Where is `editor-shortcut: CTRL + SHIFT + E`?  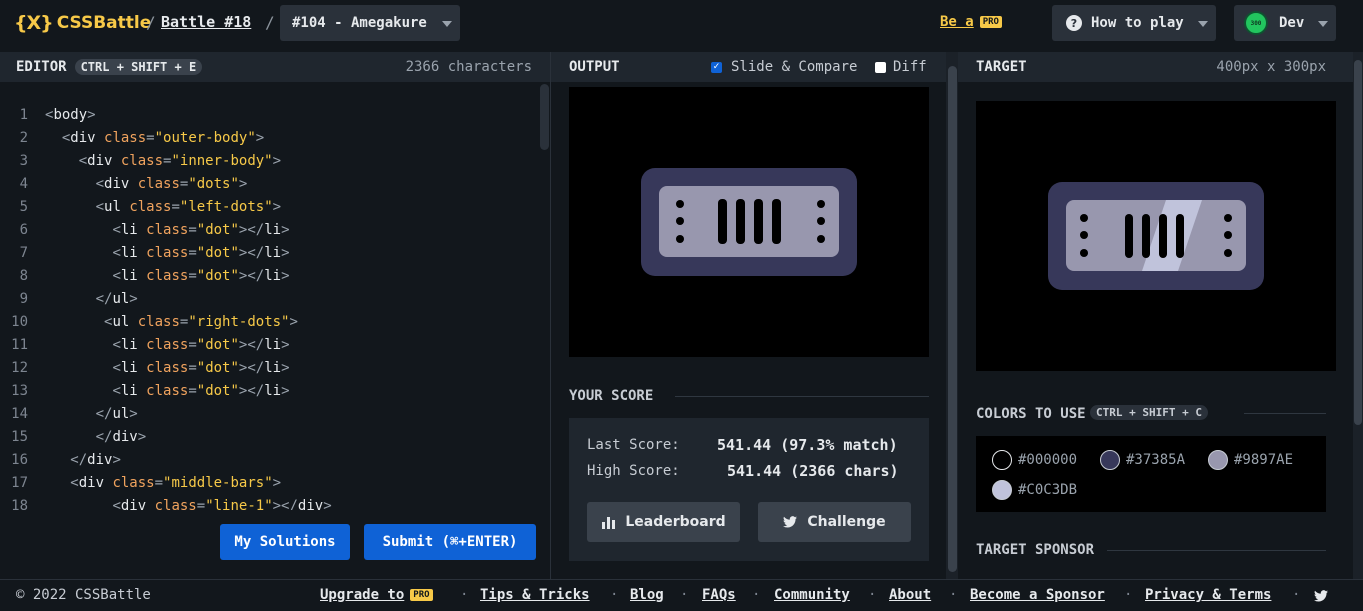 editor-shortcut: CTRL + SHIFT + E is located at coordinates (138, 67).